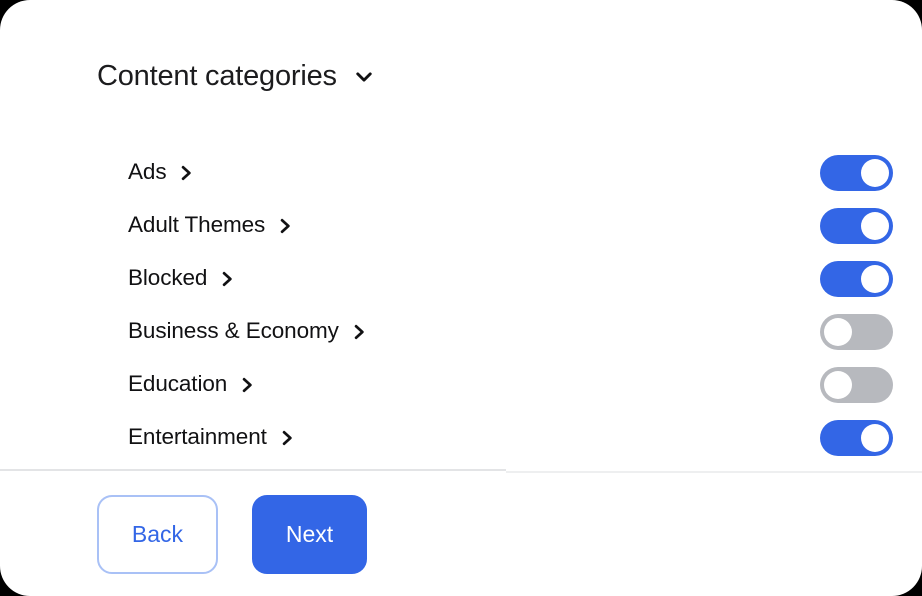 The height and width of the screenshot is (596, 922). Describe the element at coordinates (714, 472) in the screenshot. I see `footer-divider-right` at that location.